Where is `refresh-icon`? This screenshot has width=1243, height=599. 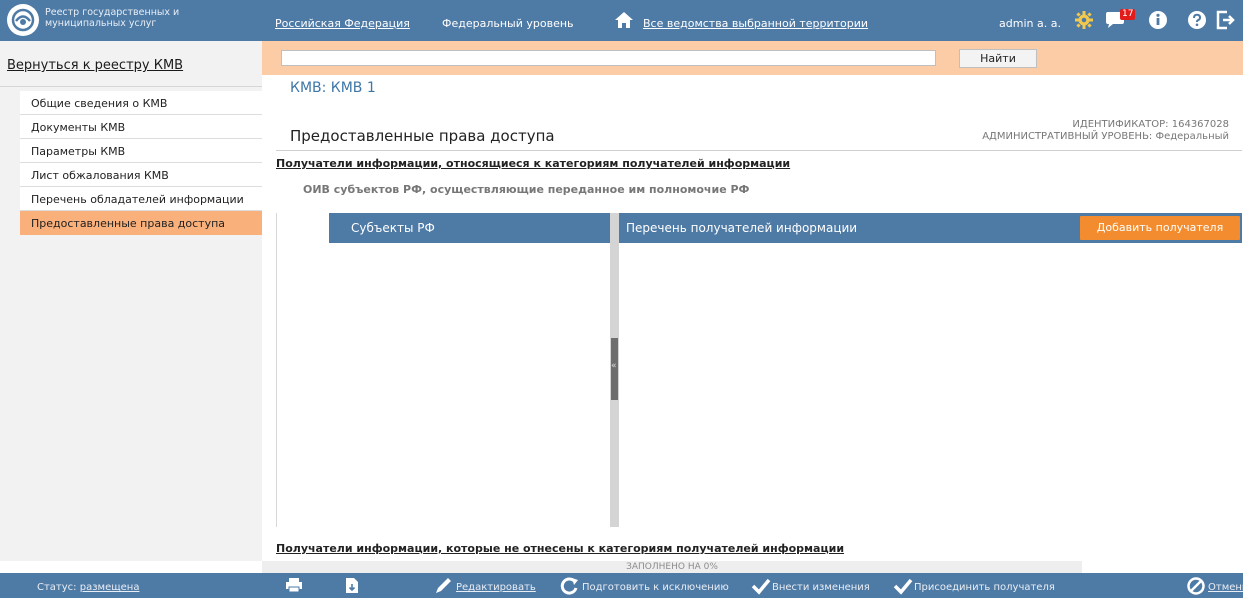 refresh-icon is located at coordinates (570, 588).